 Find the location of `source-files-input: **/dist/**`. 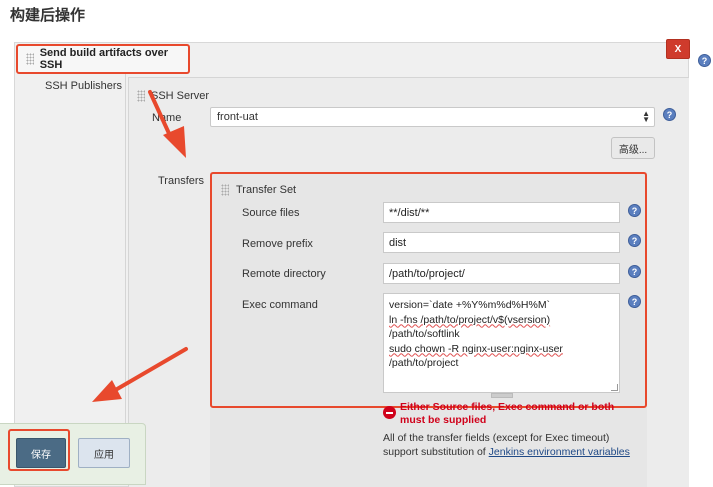

source-files-input: **/dist/** is located at coordinates (501, 212).